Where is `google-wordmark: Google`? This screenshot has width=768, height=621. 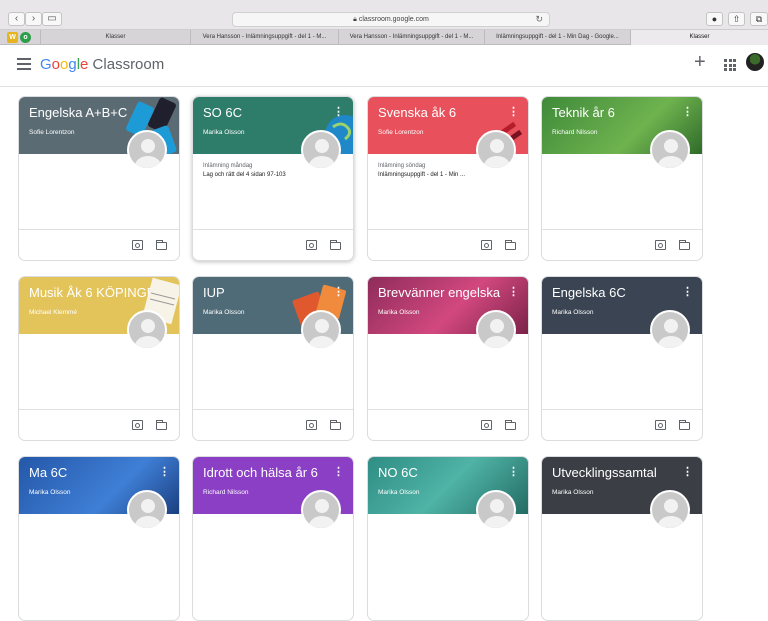 google-wordmark: Google is located at coordinates (64, 64).